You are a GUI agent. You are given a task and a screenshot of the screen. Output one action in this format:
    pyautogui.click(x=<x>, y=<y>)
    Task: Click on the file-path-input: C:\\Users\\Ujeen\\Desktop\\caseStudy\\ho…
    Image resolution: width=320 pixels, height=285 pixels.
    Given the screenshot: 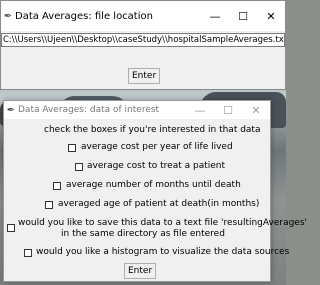 What is the action you would take?
    pyautogui.click(x=143, y=40)
    